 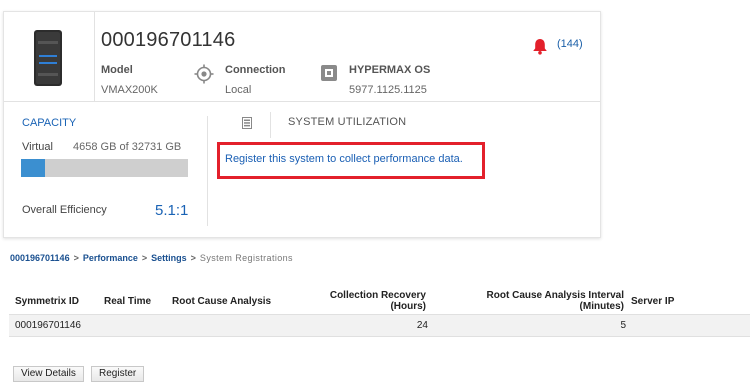 I want to click on breadcrumb-item-system: 000196701146, so click(x=40, y=258).